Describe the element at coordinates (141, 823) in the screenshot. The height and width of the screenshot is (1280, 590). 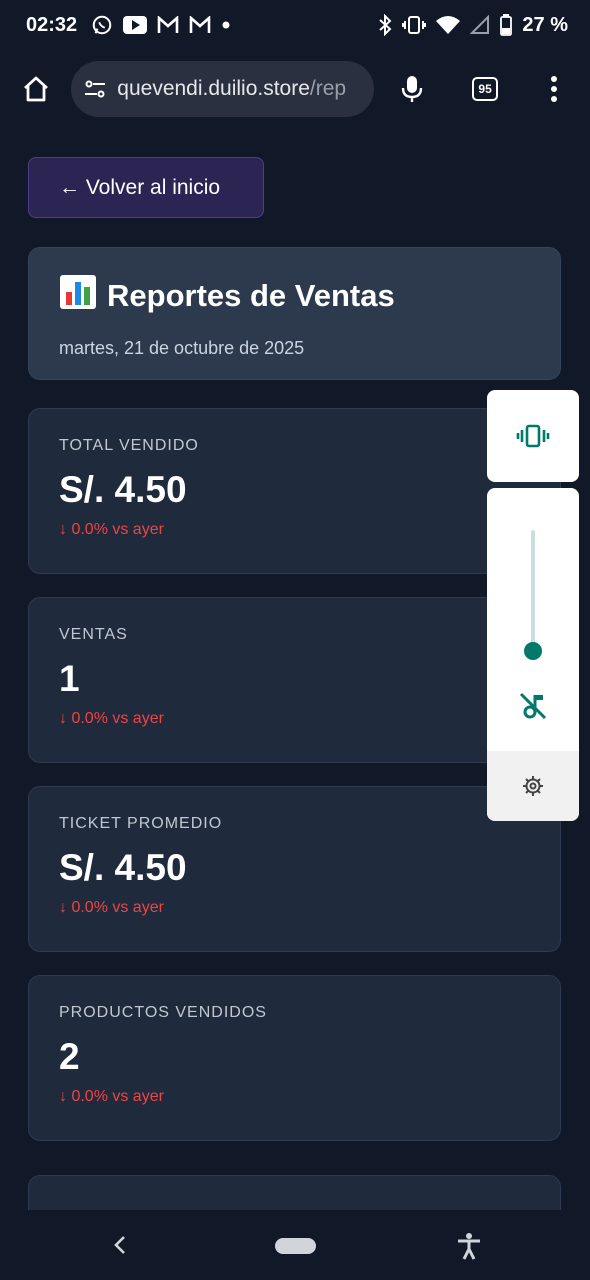
I see `stat-label: TICKET PROMEDIO` at that location.